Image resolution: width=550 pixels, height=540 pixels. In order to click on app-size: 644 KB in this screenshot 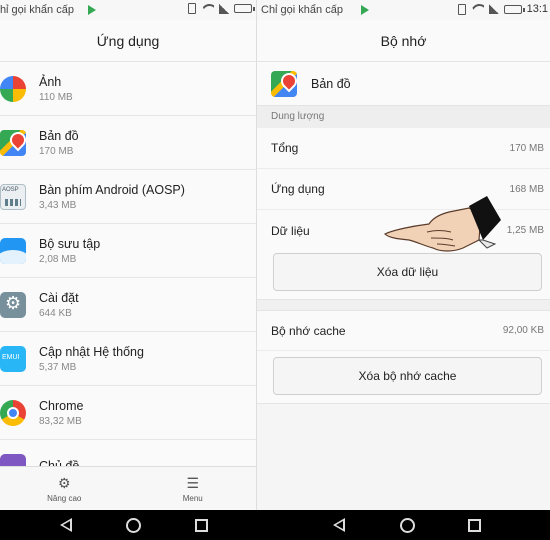, I will do `click(55, 313)`.